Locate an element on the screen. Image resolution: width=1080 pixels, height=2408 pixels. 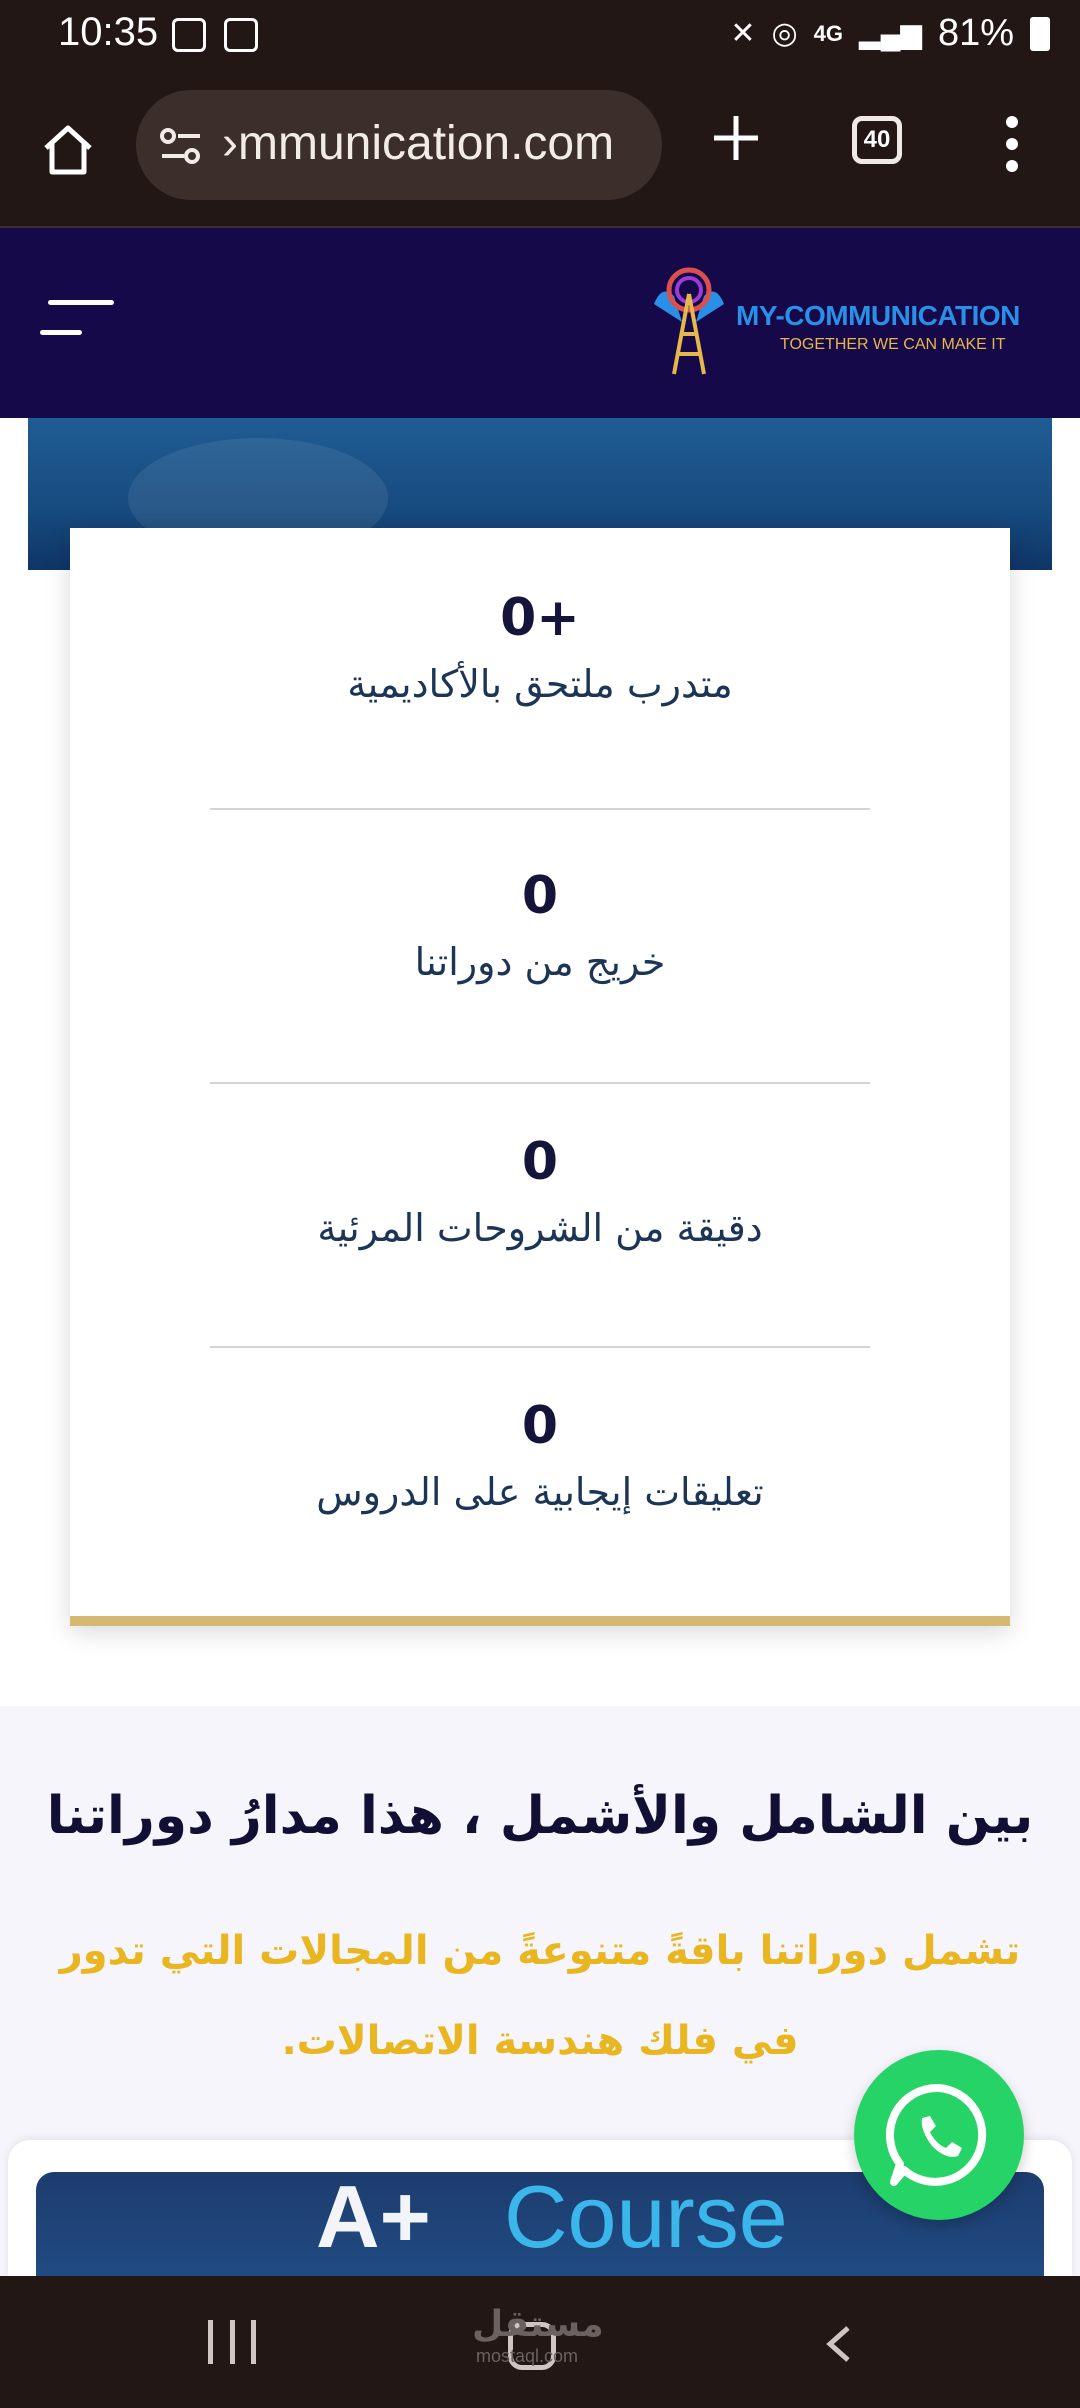
gallery-notification-icon is located at coordinates (189, 35).